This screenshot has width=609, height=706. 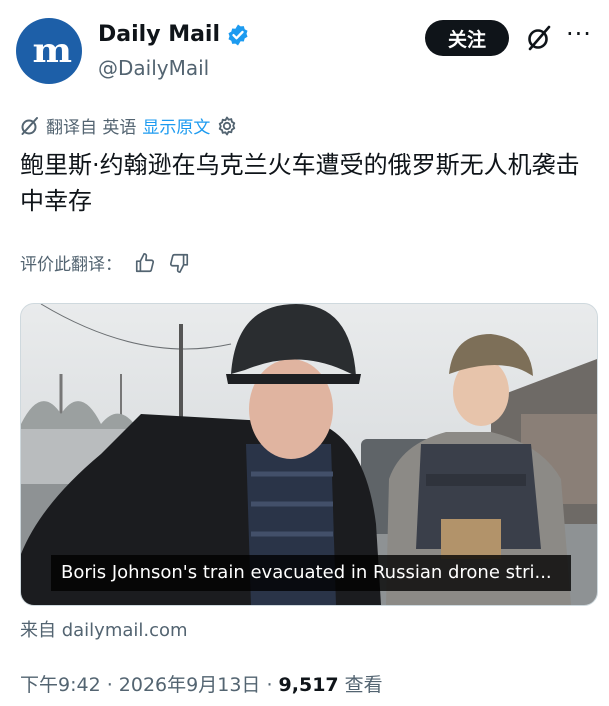 I want to click on verified-badge-icon, so click(x=238, y=34).